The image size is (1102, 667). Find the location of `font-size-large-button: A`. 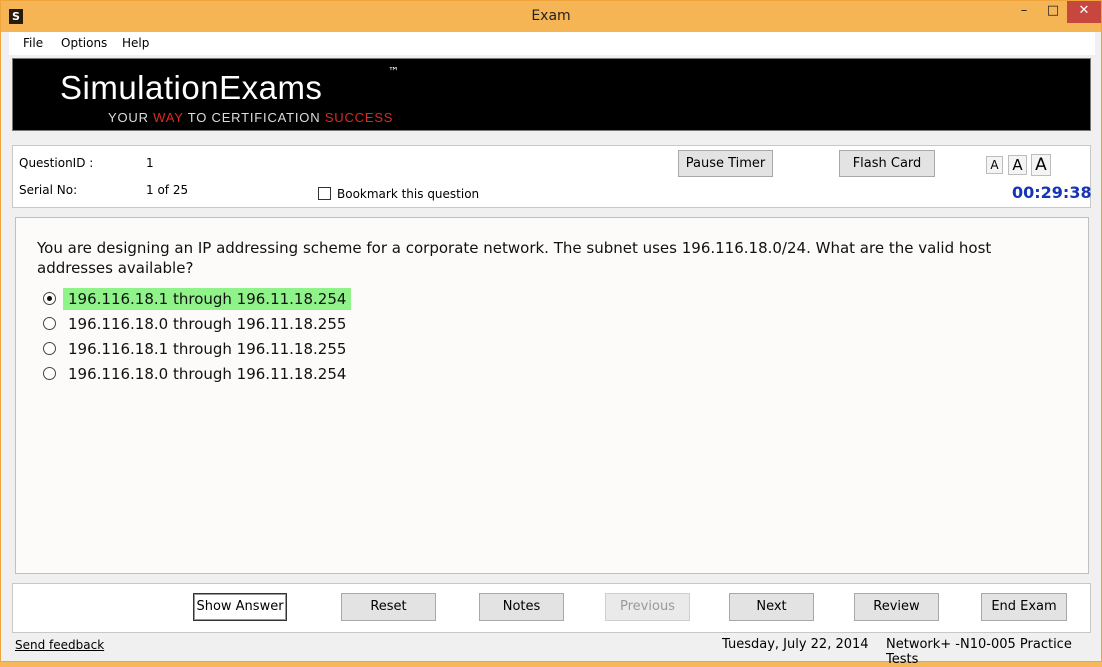

font-size-large-button: A is located at coordinates (1041, 165).